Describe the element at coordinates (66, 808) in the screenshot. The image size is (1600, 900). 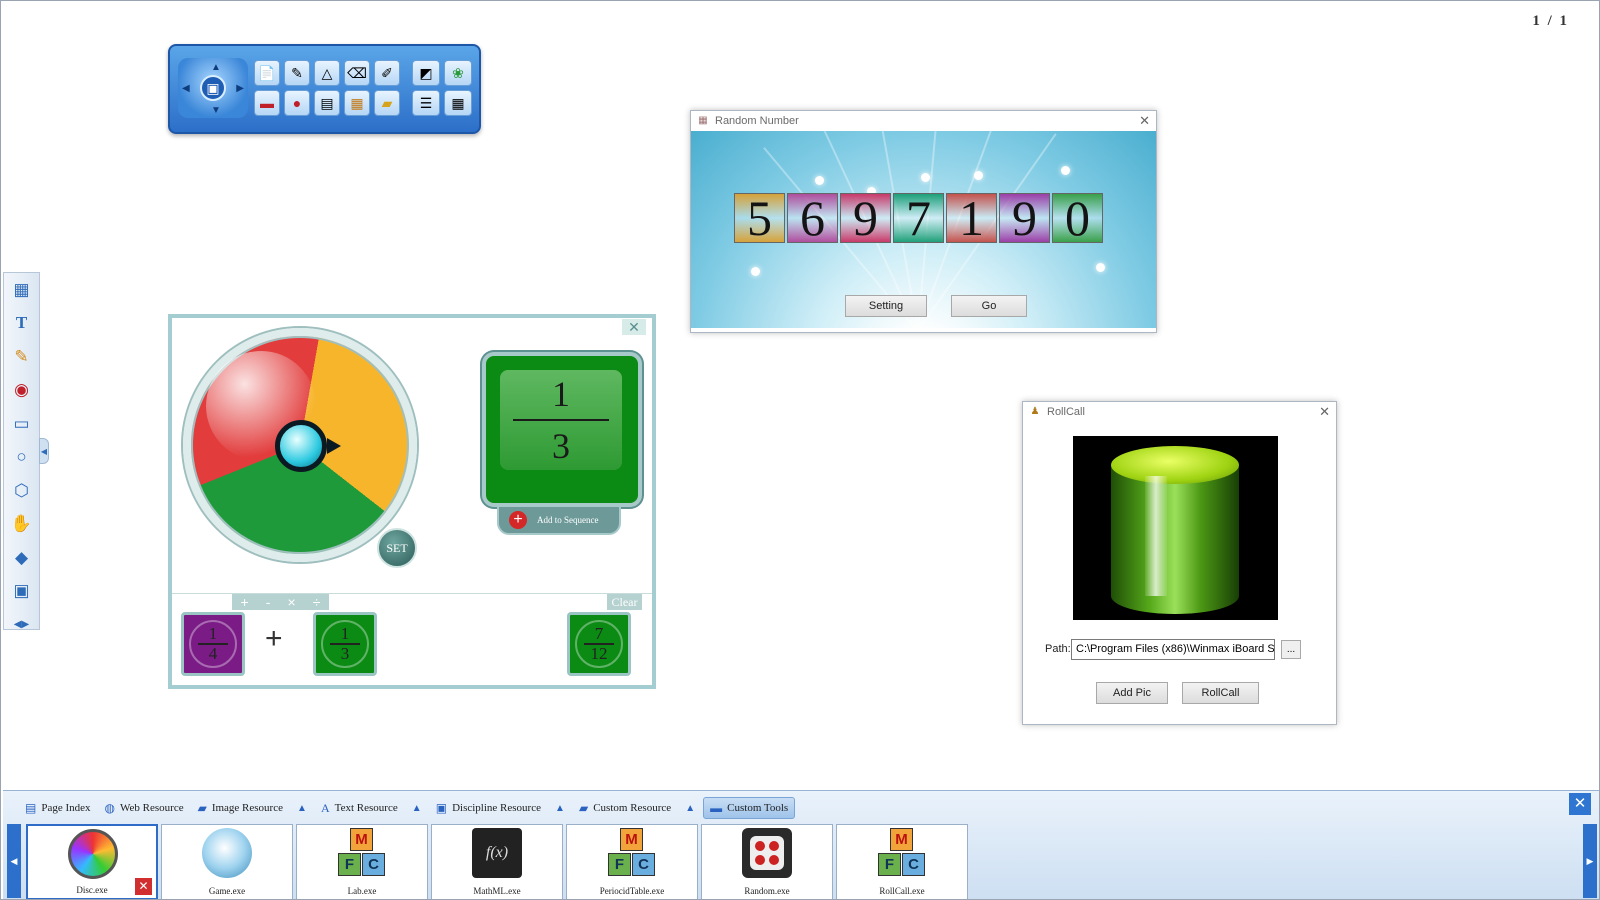
I see `tab-label: Page Index` at that location.